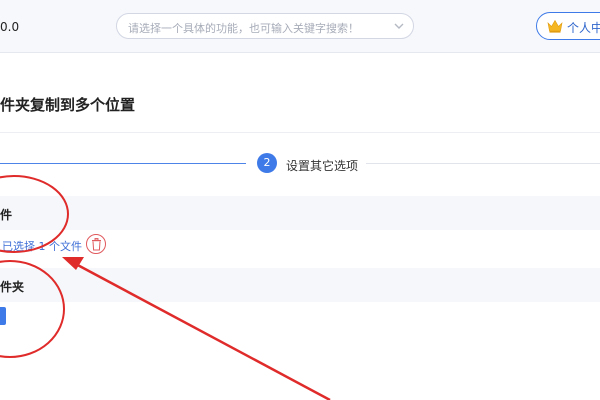 The image size is (600, 400). I want to click on crown-icon, so click(555, 26).